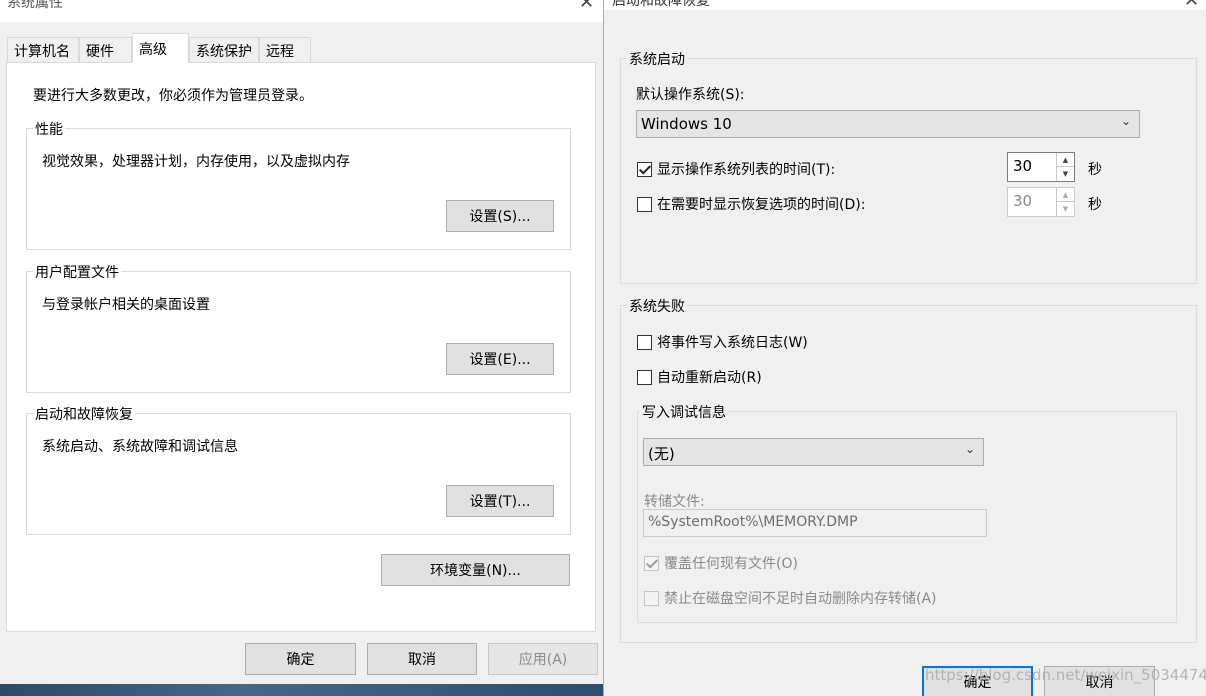 The image size is (1206, 696). I want to click on tab-hardware: 硬件, so click(105, 49).